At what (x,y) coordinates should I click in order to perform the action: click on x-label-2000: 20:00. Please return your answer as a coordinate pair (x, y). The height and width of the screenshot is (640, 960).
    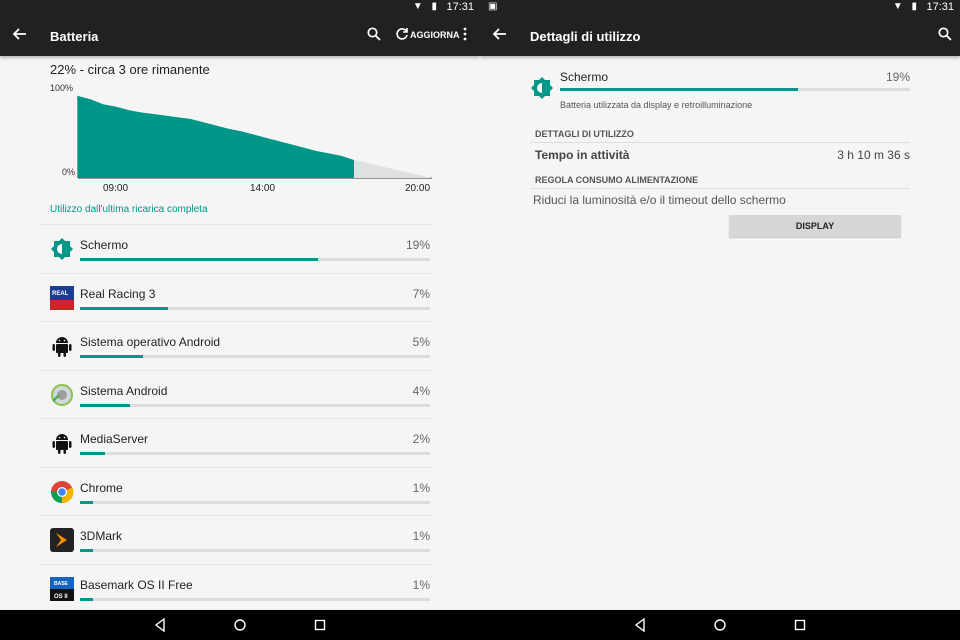
    Looking at the image, I should click on (417, 188).